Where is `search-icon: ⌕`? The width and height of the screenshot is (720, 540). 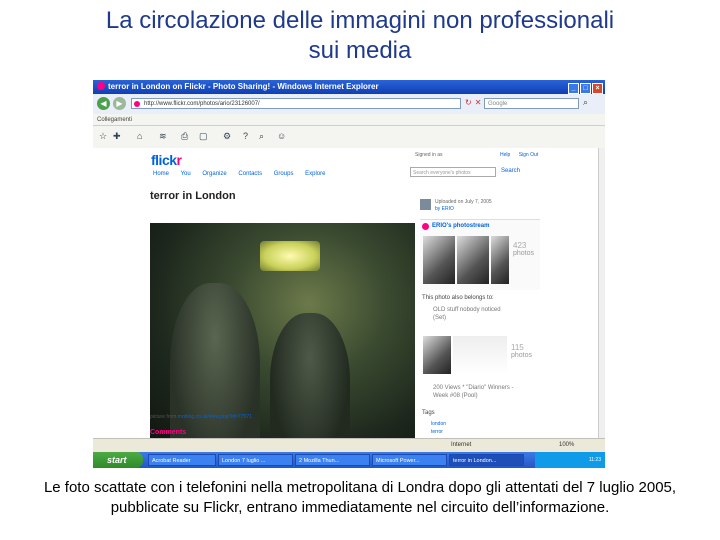
search-icon: ⌕ is located at coordinates (585, 102).